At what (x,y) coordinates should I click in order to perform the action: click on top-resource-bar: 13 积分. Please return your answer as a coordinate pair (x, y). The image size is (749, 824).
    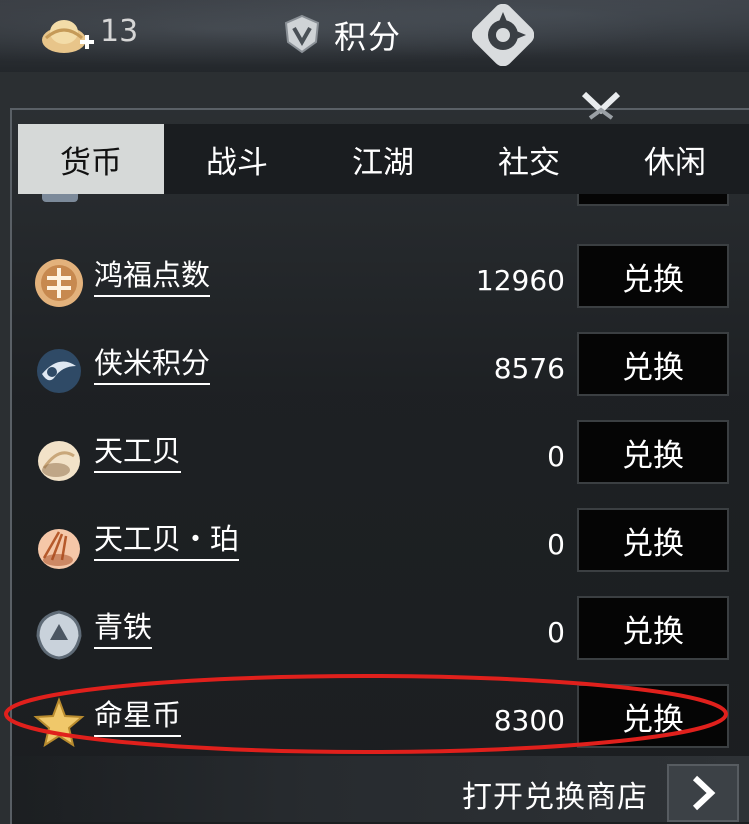
    Looking at the image, I should click on (374, 36).